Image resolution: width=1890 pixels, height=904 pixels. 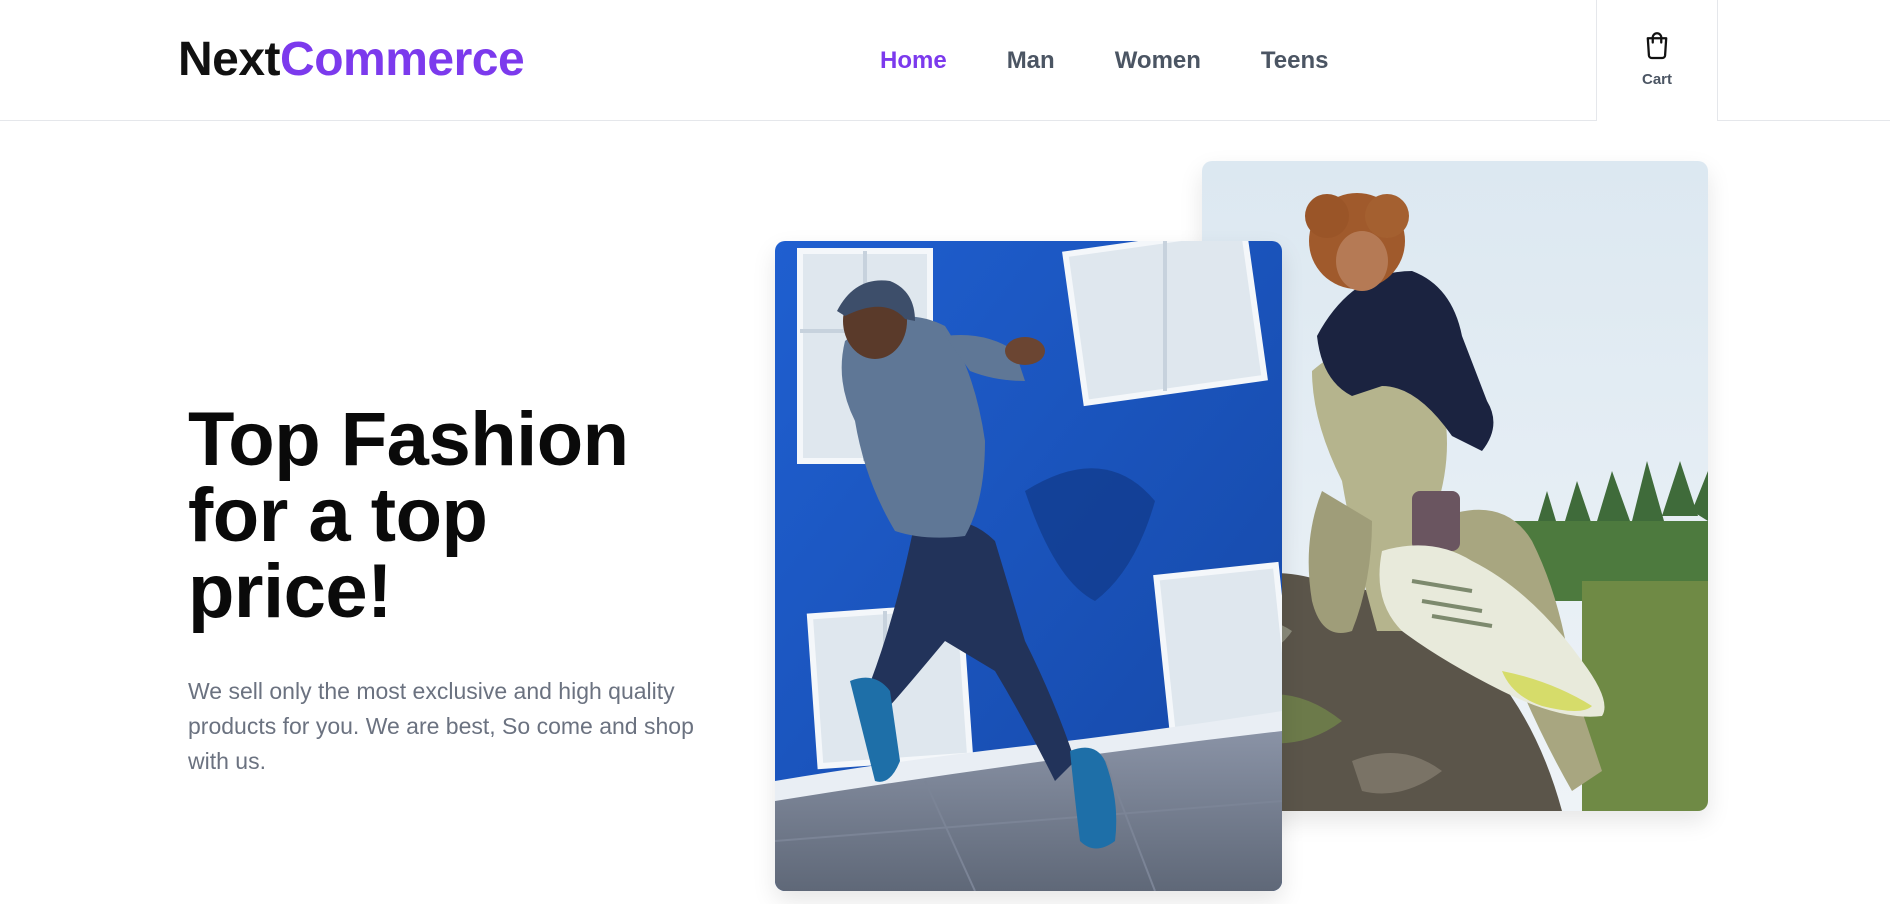 What do you see at coordinates (1295, 61) in the screenshot?
I see `nav-teens: Teens` at bounding box center [1295, 61].